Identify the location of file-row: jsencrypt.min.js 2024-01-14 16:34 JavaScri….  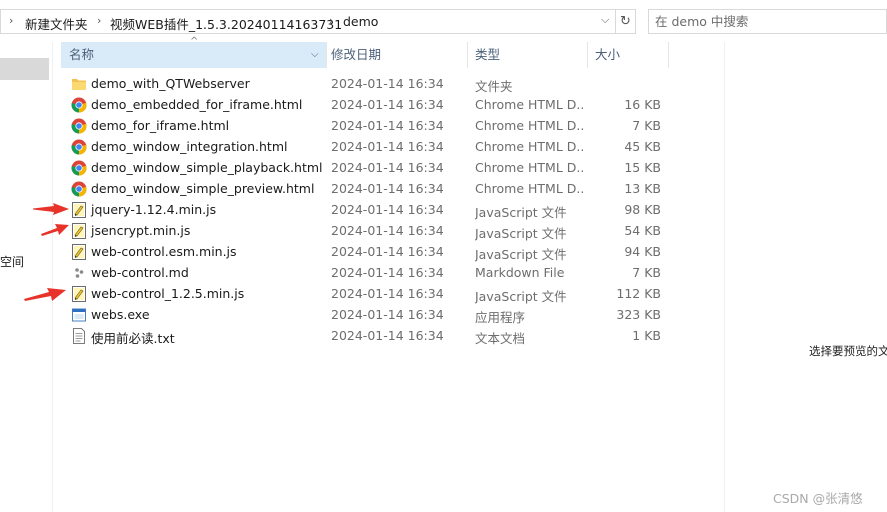
(366, 231).